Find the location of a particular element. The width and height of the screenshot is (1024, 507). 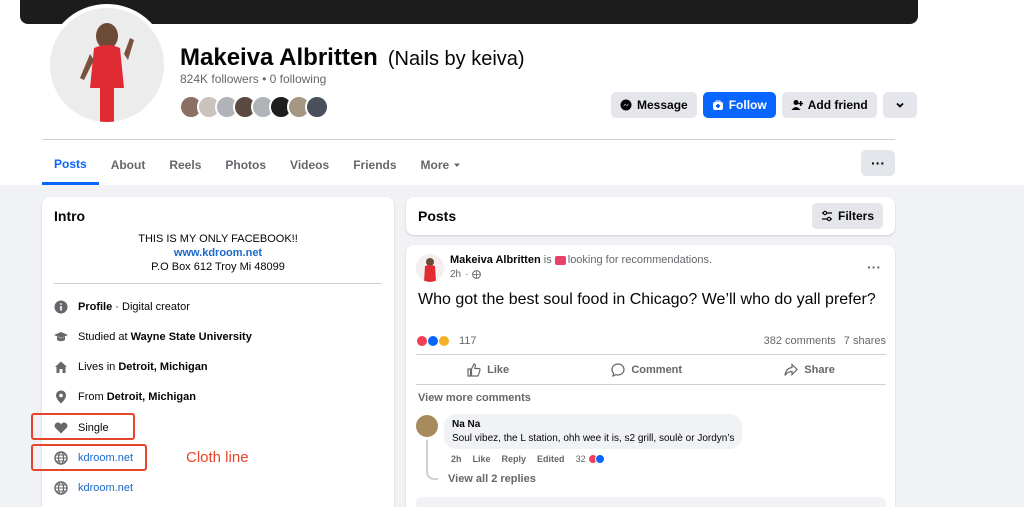

comment-author-avatar is located at coordinates (427, 426).